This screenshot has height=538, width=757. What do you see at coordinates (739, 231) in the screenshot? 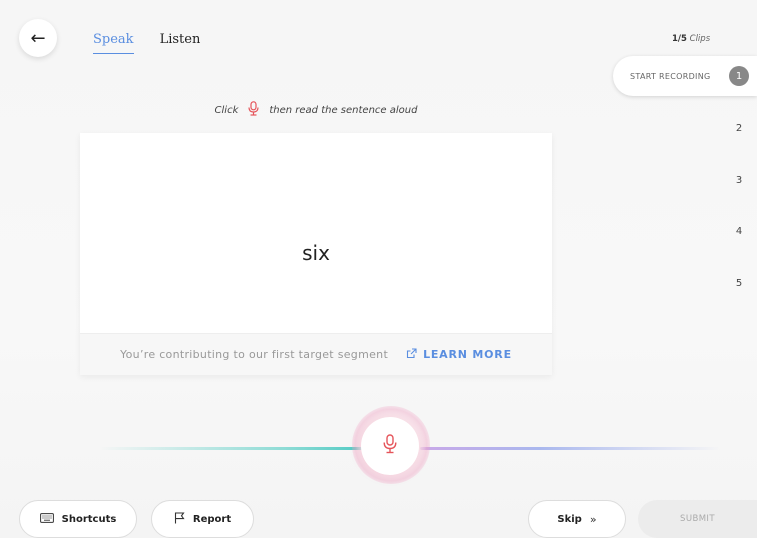
I see `step-4: 4` at bounding box center [739, 231].